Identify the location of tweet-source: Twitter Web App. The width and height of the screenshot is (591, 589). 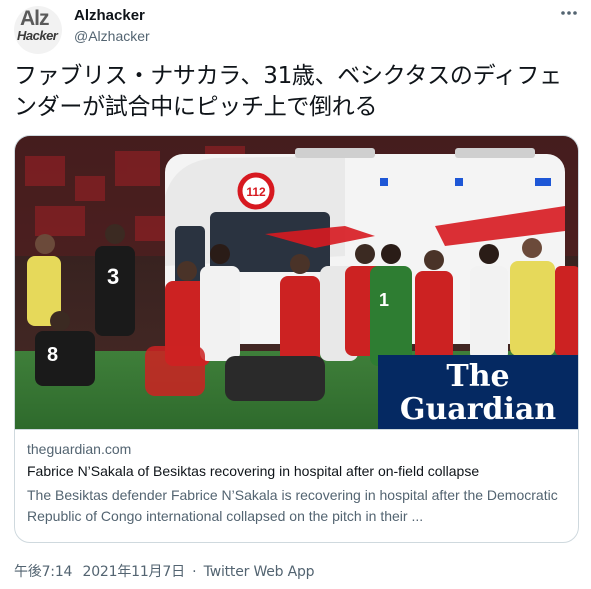
(259, 572).